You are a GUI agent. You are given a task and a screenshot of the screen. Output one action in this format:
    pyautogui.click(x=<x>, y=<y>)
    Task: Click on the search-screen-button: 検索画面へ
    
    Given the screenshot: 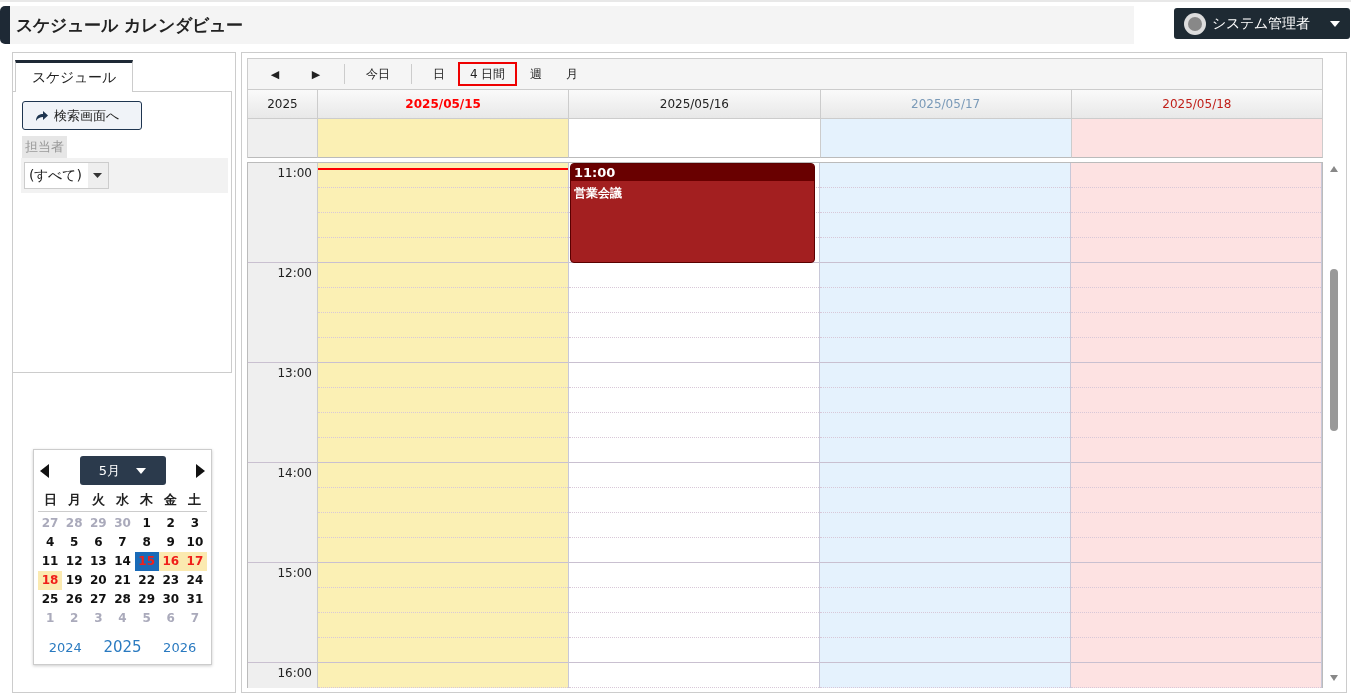 What is the action you would take?
    pyautogui.click(x=82, y=115)
    